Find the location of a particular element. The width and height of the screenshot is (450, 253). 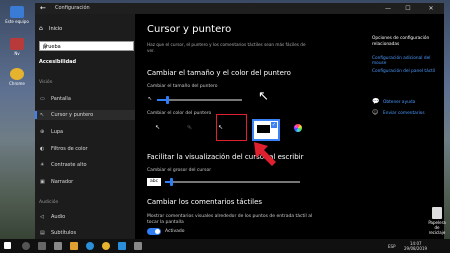

search-taskbar-icon is located at coordinates (26, 246).